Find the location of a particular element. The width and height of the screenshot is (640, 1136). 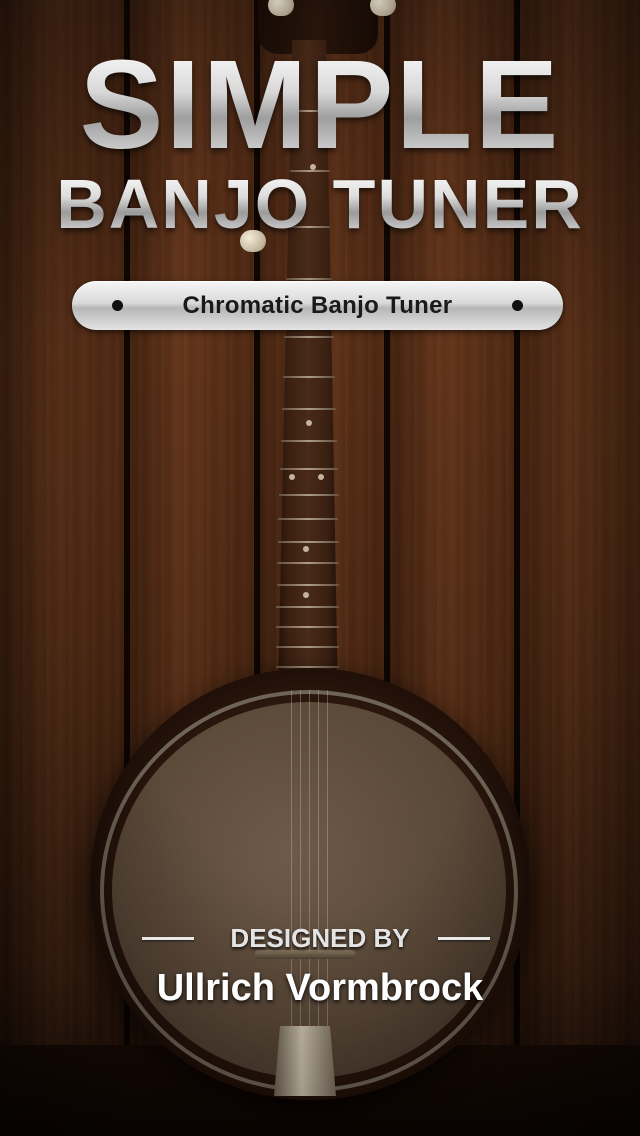

subtitle-text: Chromatic Banjo Tuner is located at coordinates (317, 305).